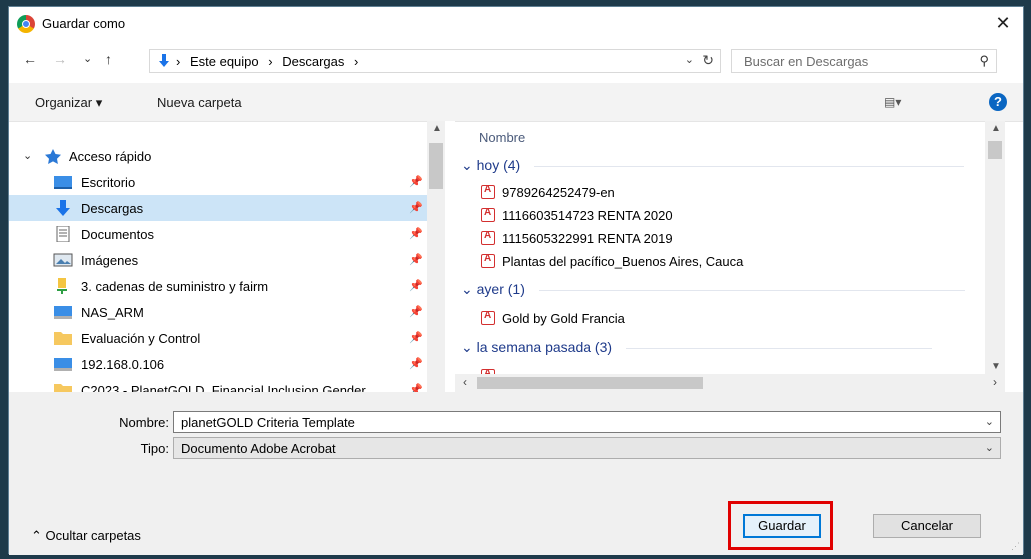 This screenshot has width=1031, height=559. I want to click on sidebar-item-ip: 192.168.0.106 📌, so click(218, 364).